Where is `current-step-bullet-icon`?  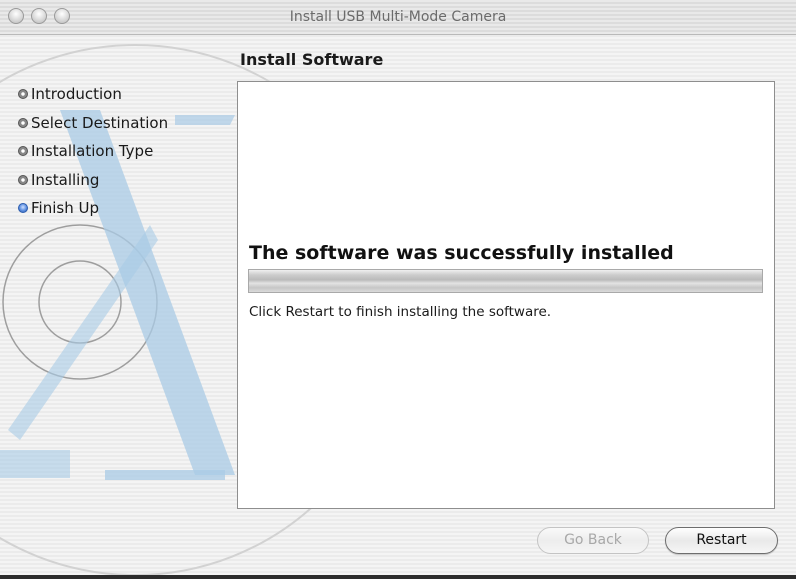 current-step-bullet-icon is located at coordinates (23, 208).